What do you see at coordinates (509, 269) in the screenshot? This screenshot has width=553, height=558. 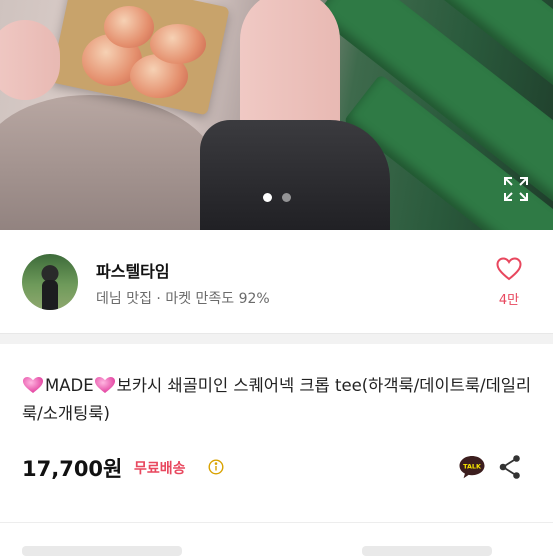 I see `heart-icon` at bounding box center [509, 269].